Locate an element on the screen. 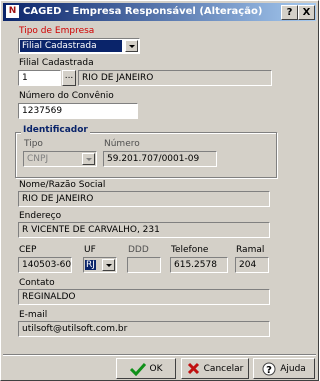  uf-label: UF is located at coordinates (90, 250).